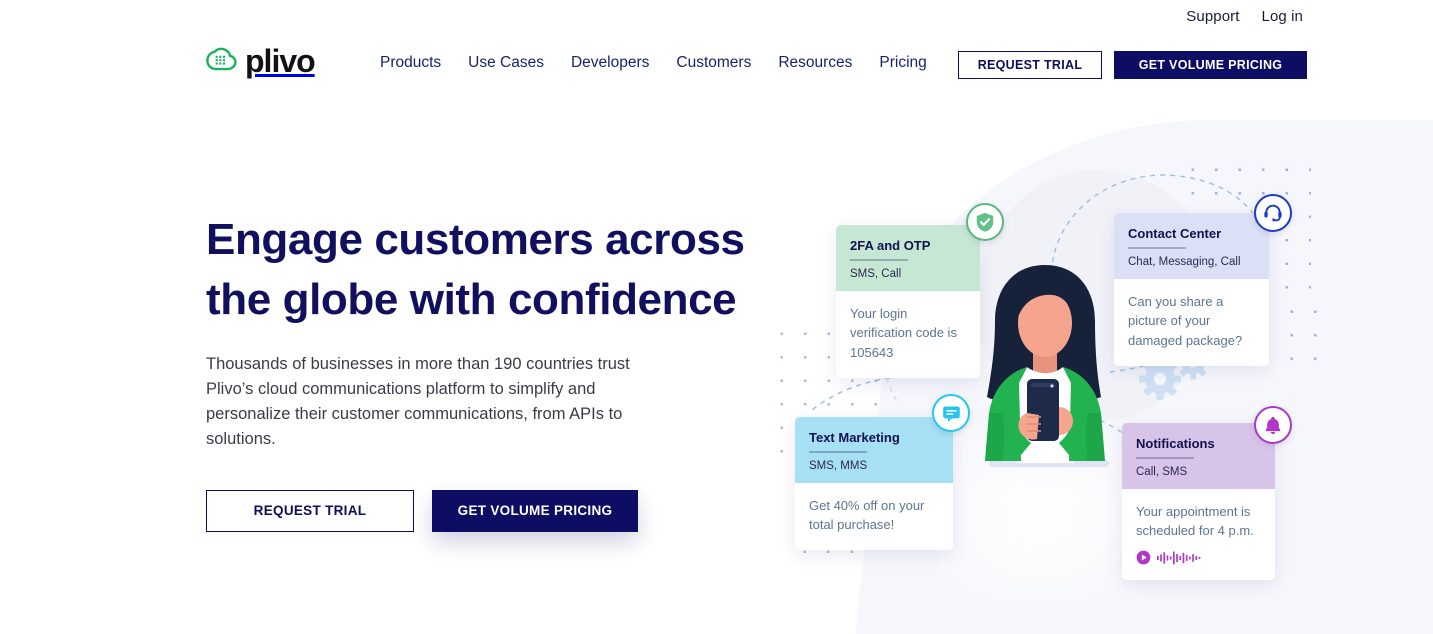 Image resolution: width=1433 pixels, height=634 pixels. Describe the element at coordinates (902, 63) in the screenshot. I see `nav-item-pricing: Pricing` at that location.